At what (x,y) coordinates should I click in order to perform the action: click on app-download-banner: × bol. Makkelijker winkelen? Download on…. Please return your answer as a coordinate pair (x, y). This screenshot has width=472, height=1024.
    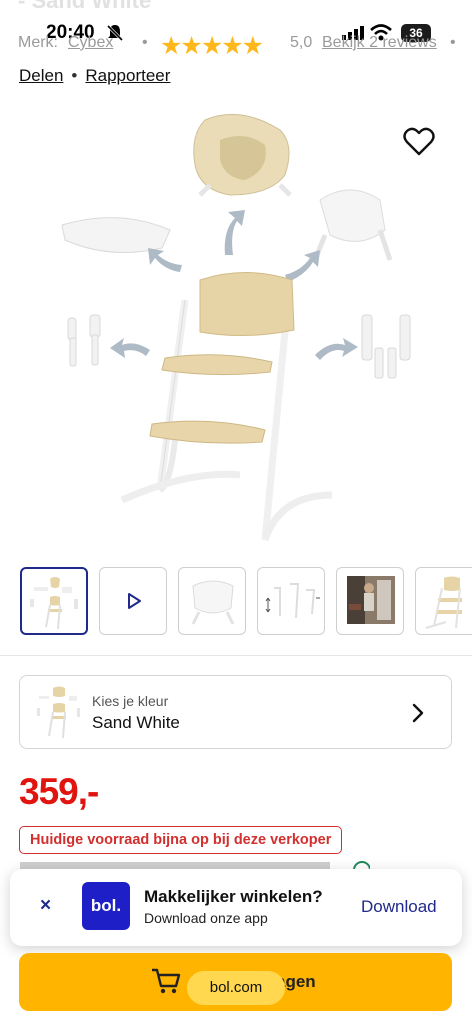
    Looking at the image, I should click on (236, 907).